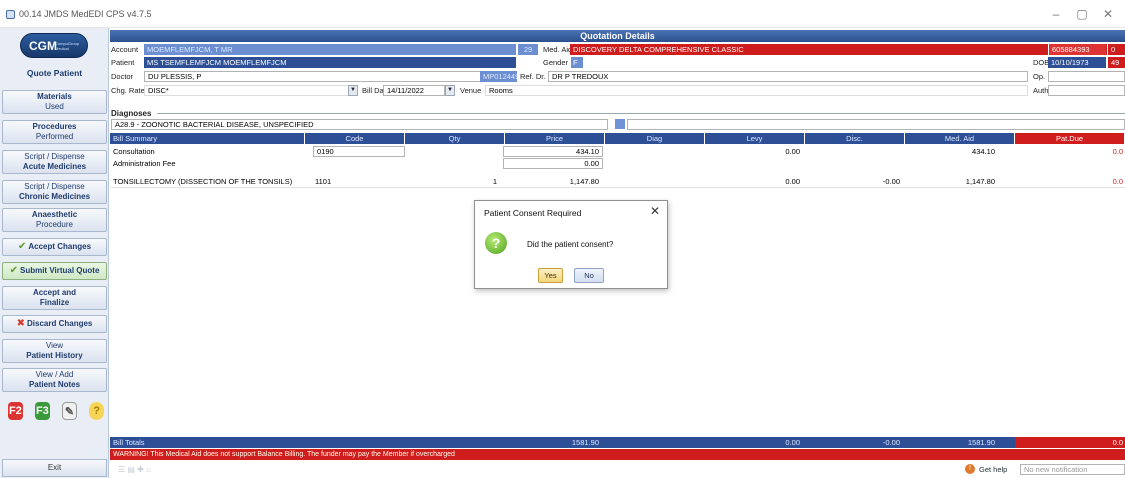 Image resolution: width=1125 pixels, height=478 pixels. Describe the element at coordinates (54, 45) in the screenshot. I see `cgm-logo: CGM CompuGroup Medical` at that location.